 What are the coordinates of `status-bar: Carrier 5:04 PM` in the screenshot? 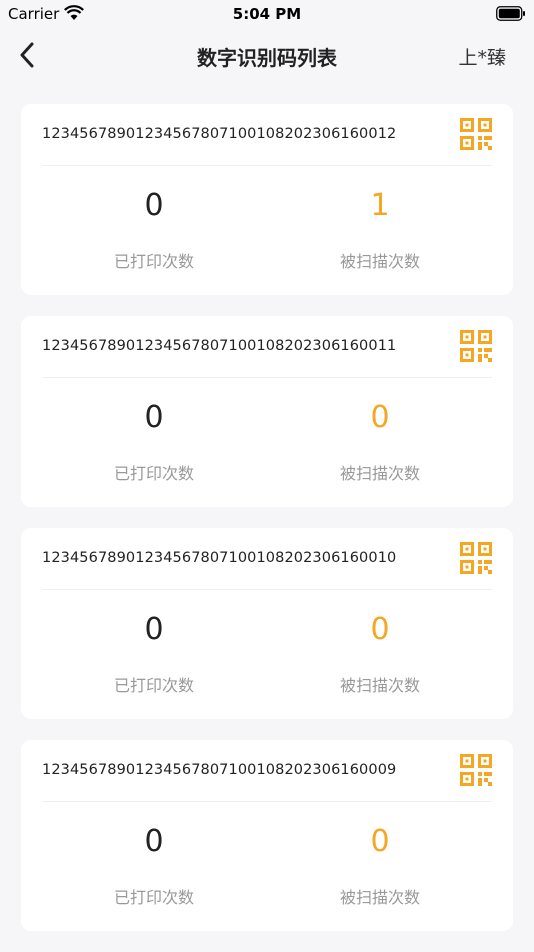 It's located at (267, 14).